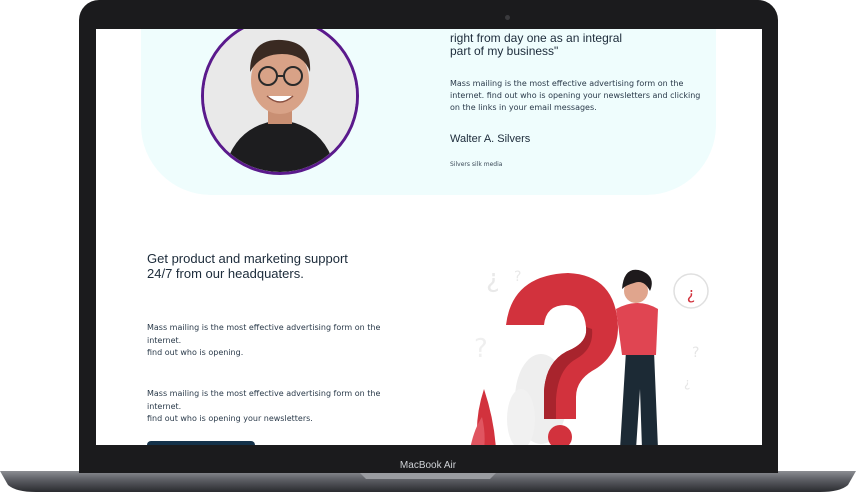 The image size is (856, 492). Describe the element at coordinates (428, 465) in the screenshot. I see `device-label: MacBook Air` at that location.